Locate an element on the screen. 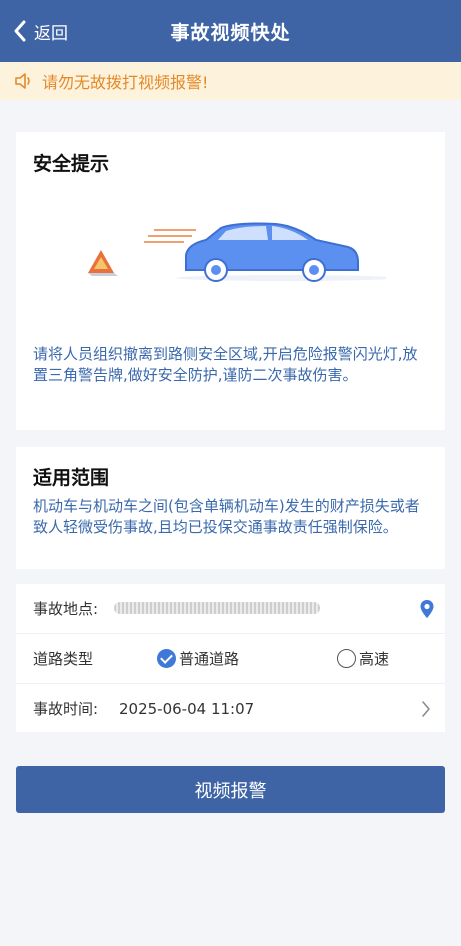  page-title: 事故视频快处 is located at coordinates (230, 33).